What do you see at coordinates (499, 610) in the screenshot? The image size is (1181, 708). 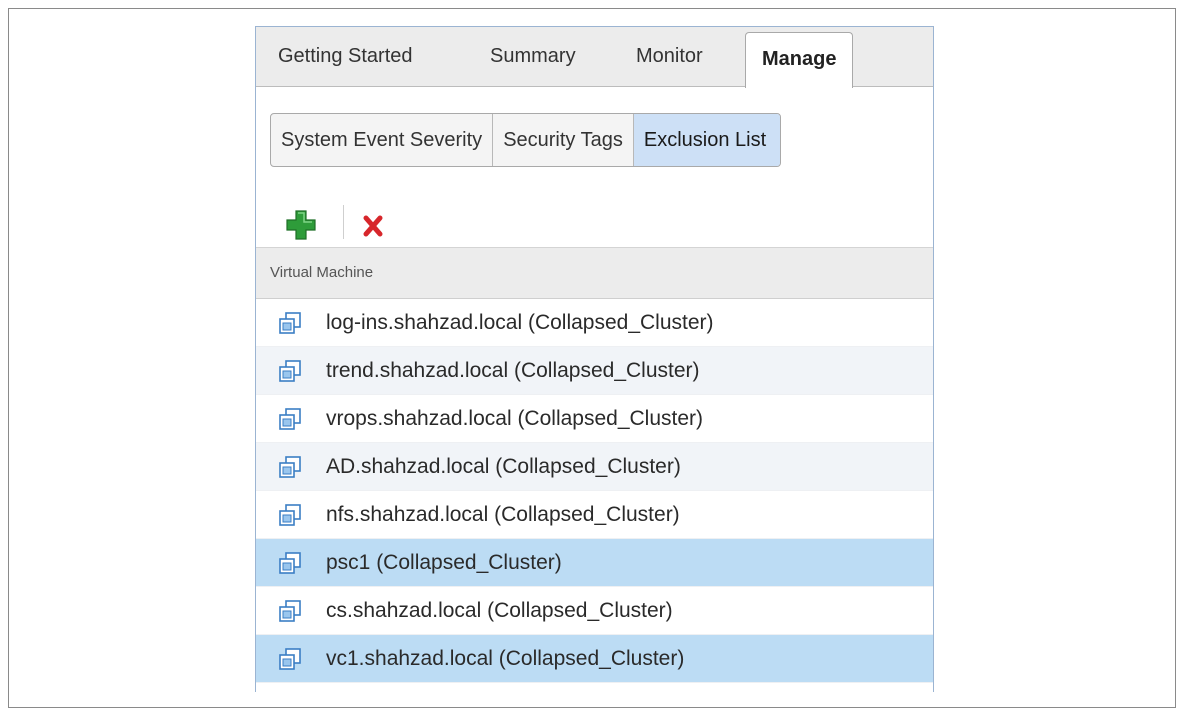 I see `vm-row-label: cs.shahzad.local (Collapsed_Cluster)` at bounding box center [499, 610].